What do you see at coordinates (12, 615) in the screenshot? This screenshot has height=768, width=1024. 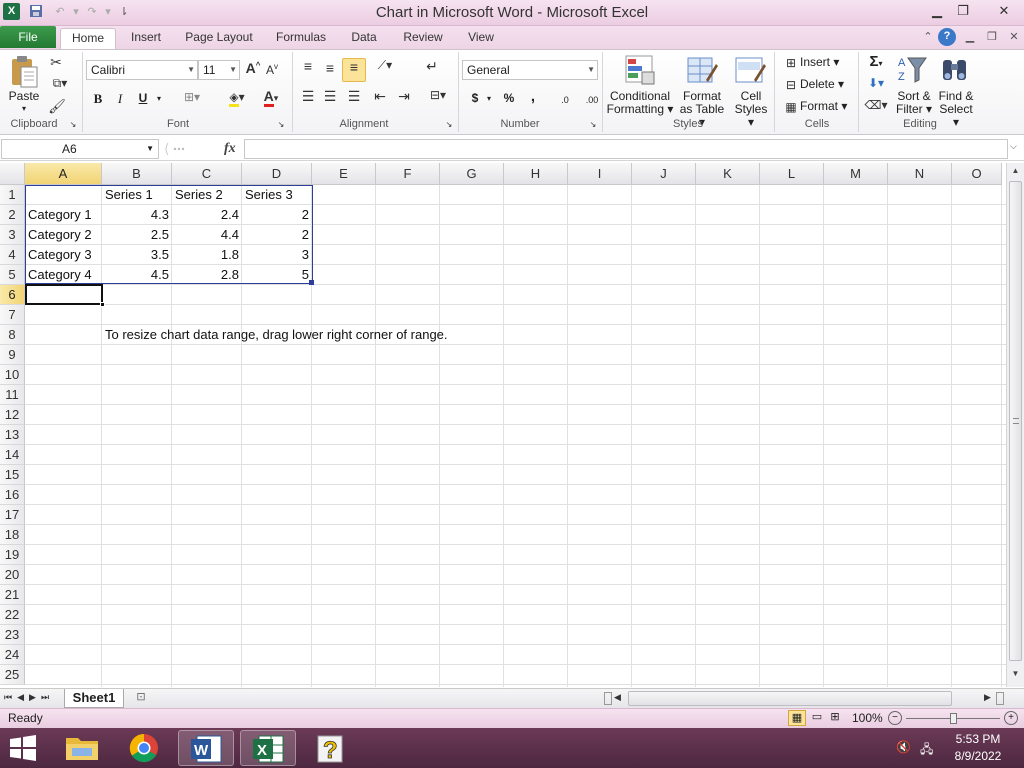 I see `row-header-22: 22` at bounding box center [12, 615].